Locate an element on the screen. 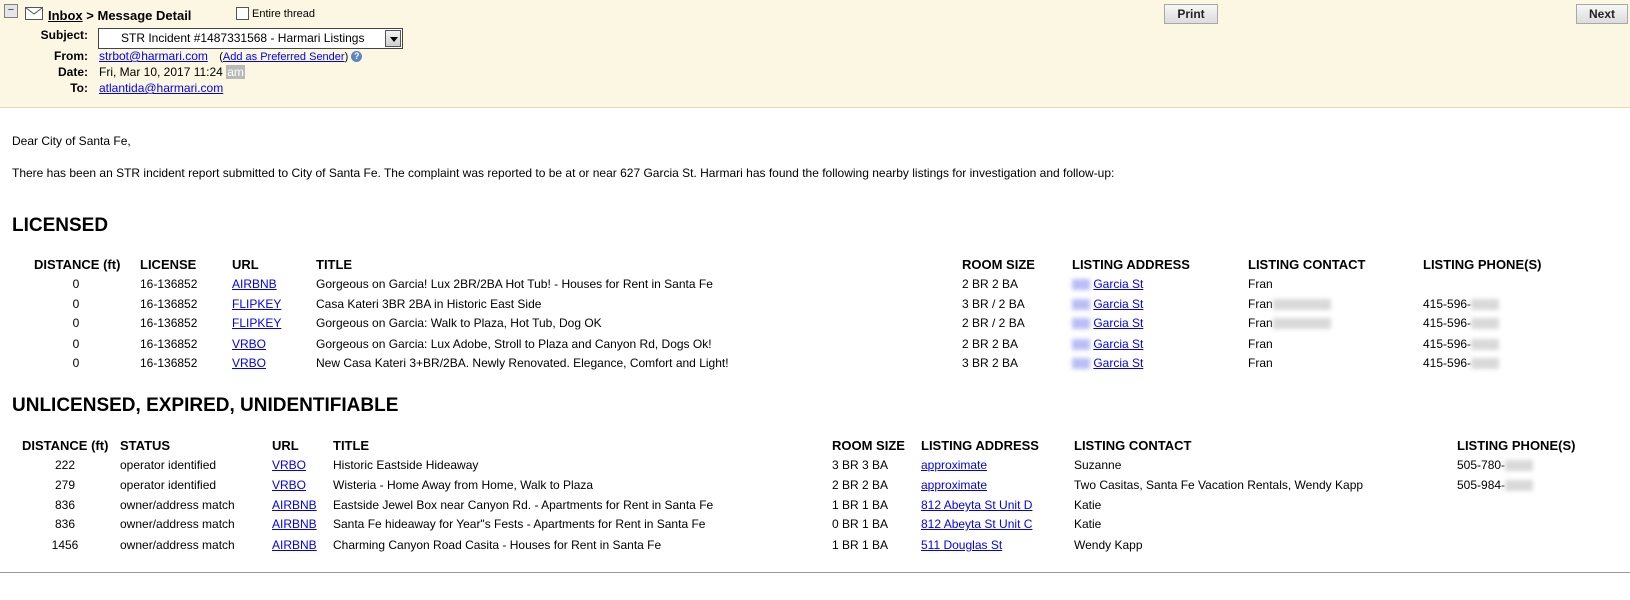 The width and height of the screenshot is (1630, 600). date-label: Date: is located at coordinates (72, 72).